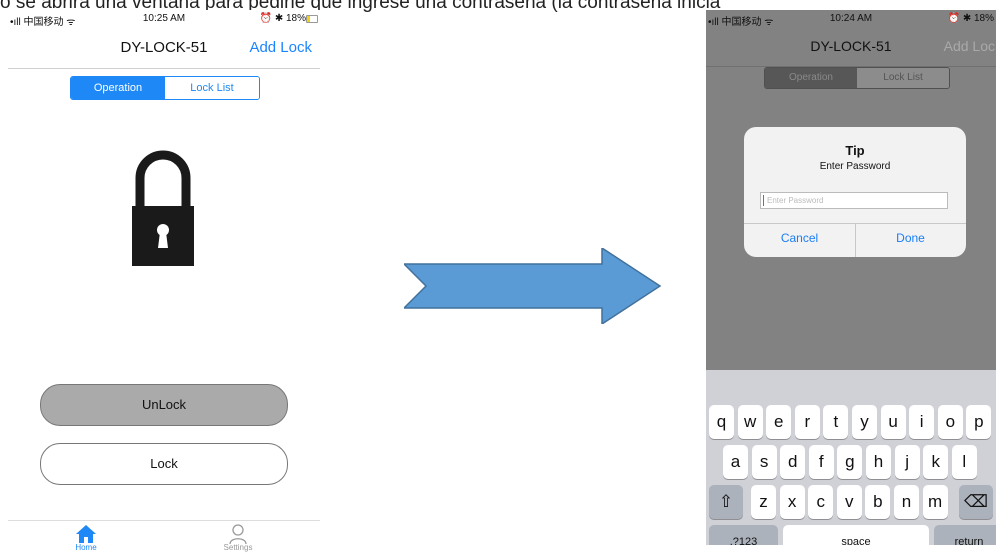 This screenshot has height=555, width=996. What do you see at coordinates (854, 200) in the screenshot?
I see `password-input: Enter Password` at bounding box center [854, 200].